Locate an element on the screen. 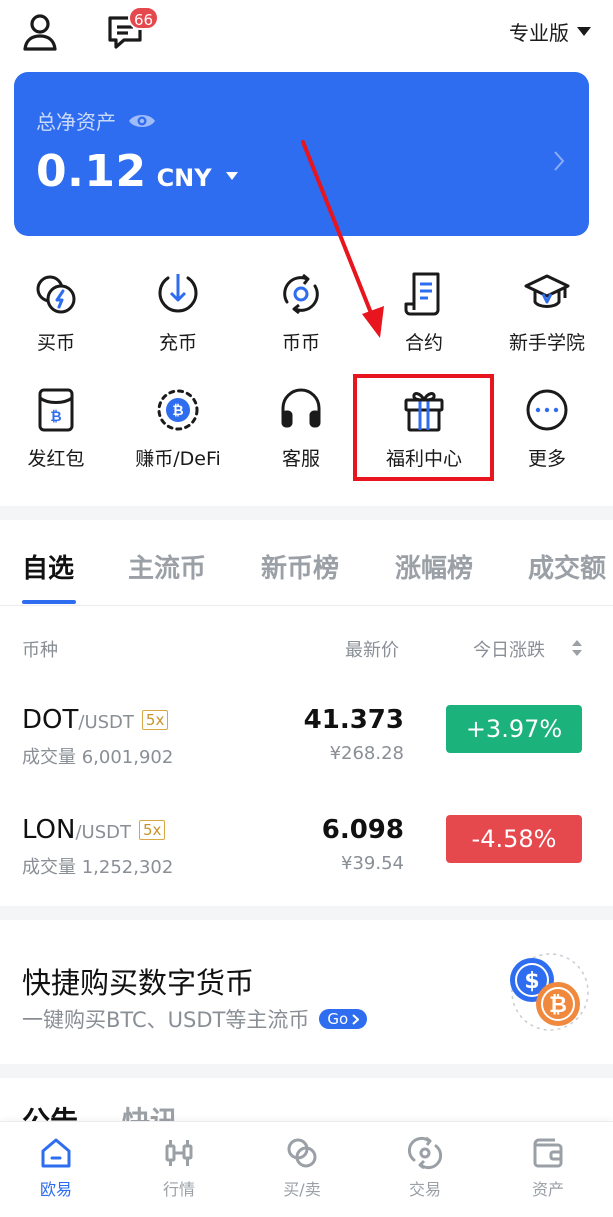 This screenshot has height=1217, width=613. pair-name: DOT /USDT 5x is located at coordinates (95, 720).